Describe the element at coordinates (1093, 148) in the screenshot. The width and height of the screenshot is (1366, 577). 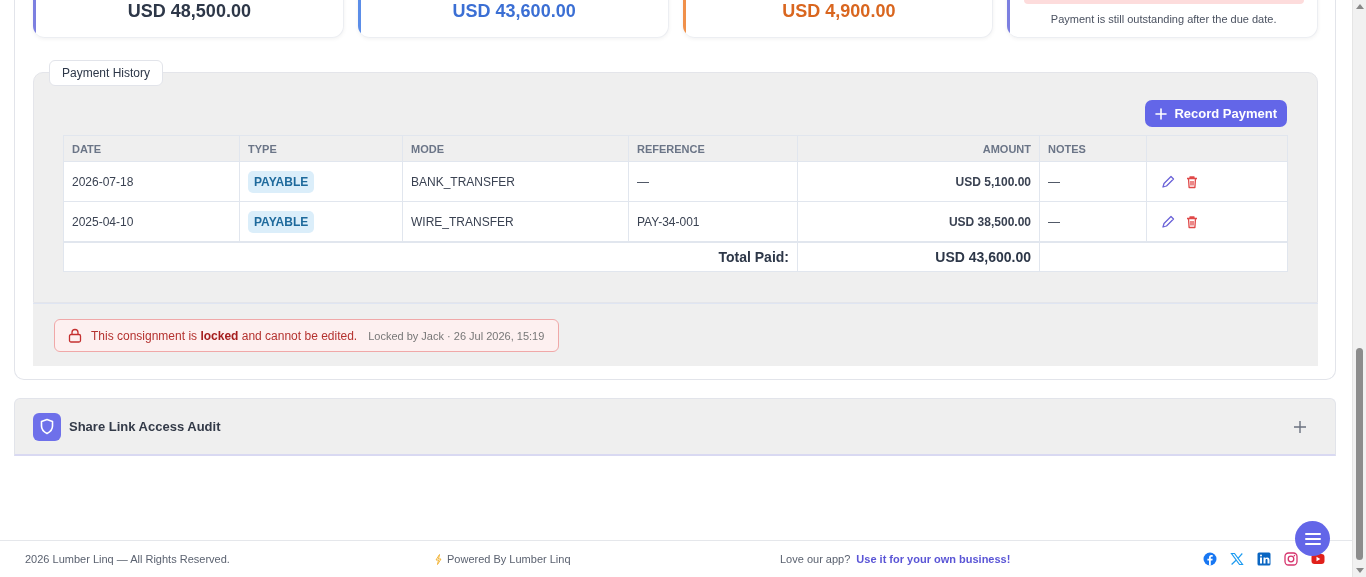
I see `column-header: NOTES` at that location.